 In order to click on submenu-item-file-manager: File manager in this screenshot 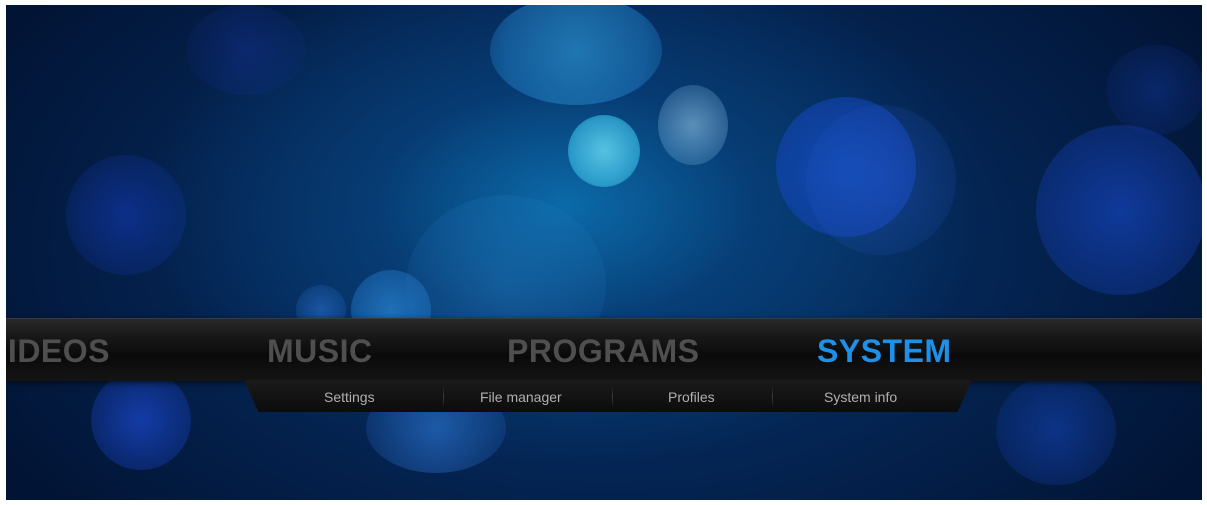, I will do `click(521, 397)`.